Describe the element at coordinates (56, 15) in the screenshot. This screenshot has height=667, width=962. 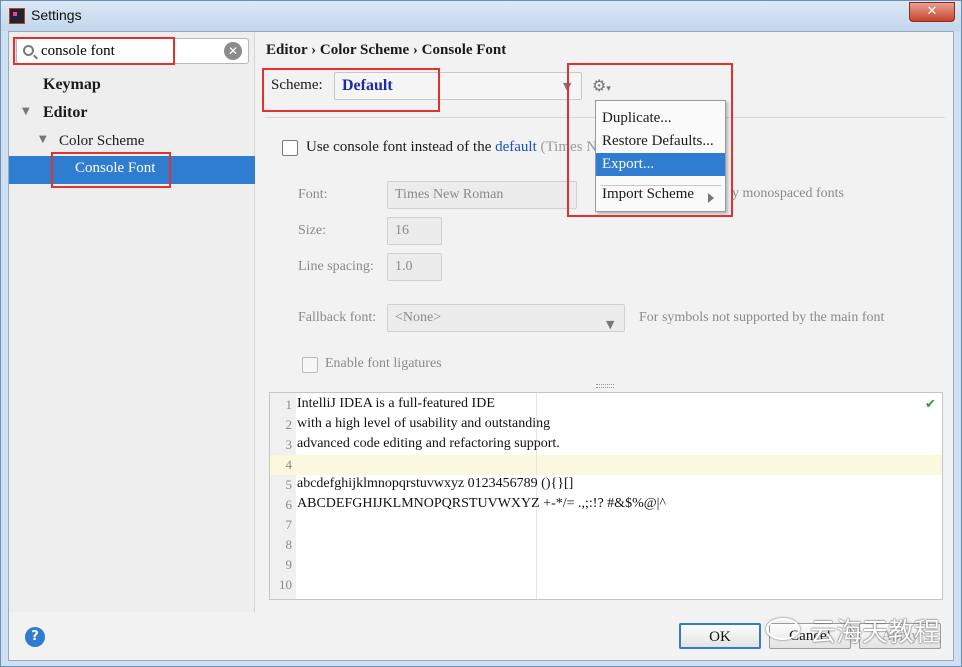
I see `window-title: Settings` at that location.